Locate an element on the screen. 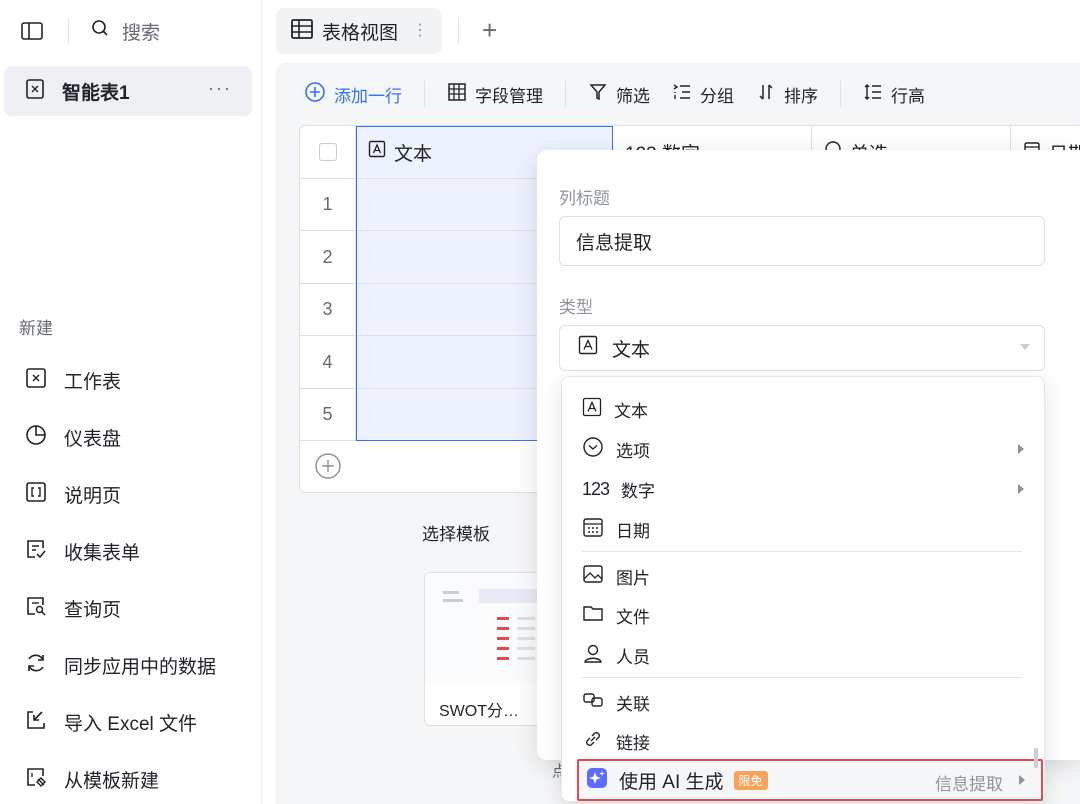  sidebar-item-sync: 同步应用中的数据 is located at coordinates (131, 665).